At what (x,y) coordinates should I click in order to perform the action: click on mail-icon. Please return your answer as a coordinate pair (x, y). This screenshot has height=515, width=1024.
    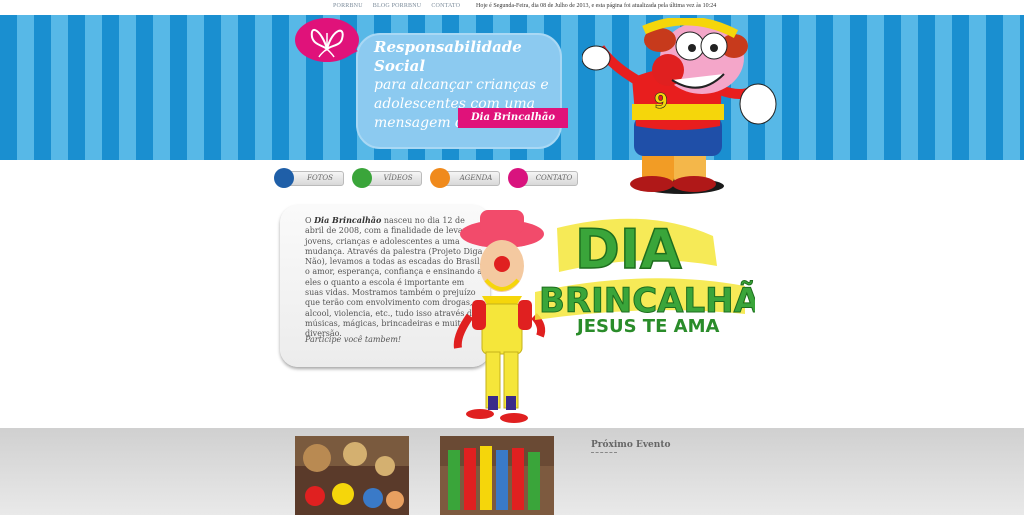
    Looking at the image, I should click on (518, 178).